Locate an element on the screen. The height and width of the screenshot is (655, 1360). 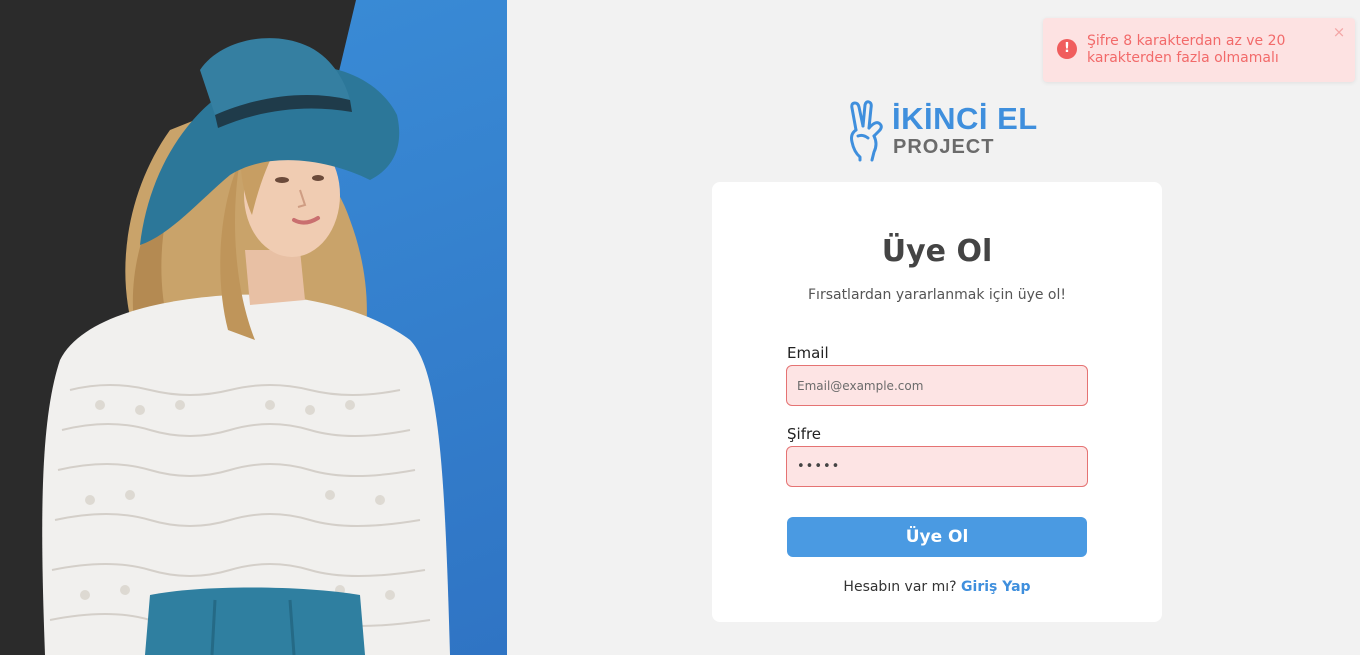
login-prompt-text: Hesabın var mı? is located at coordinates (900, 587).